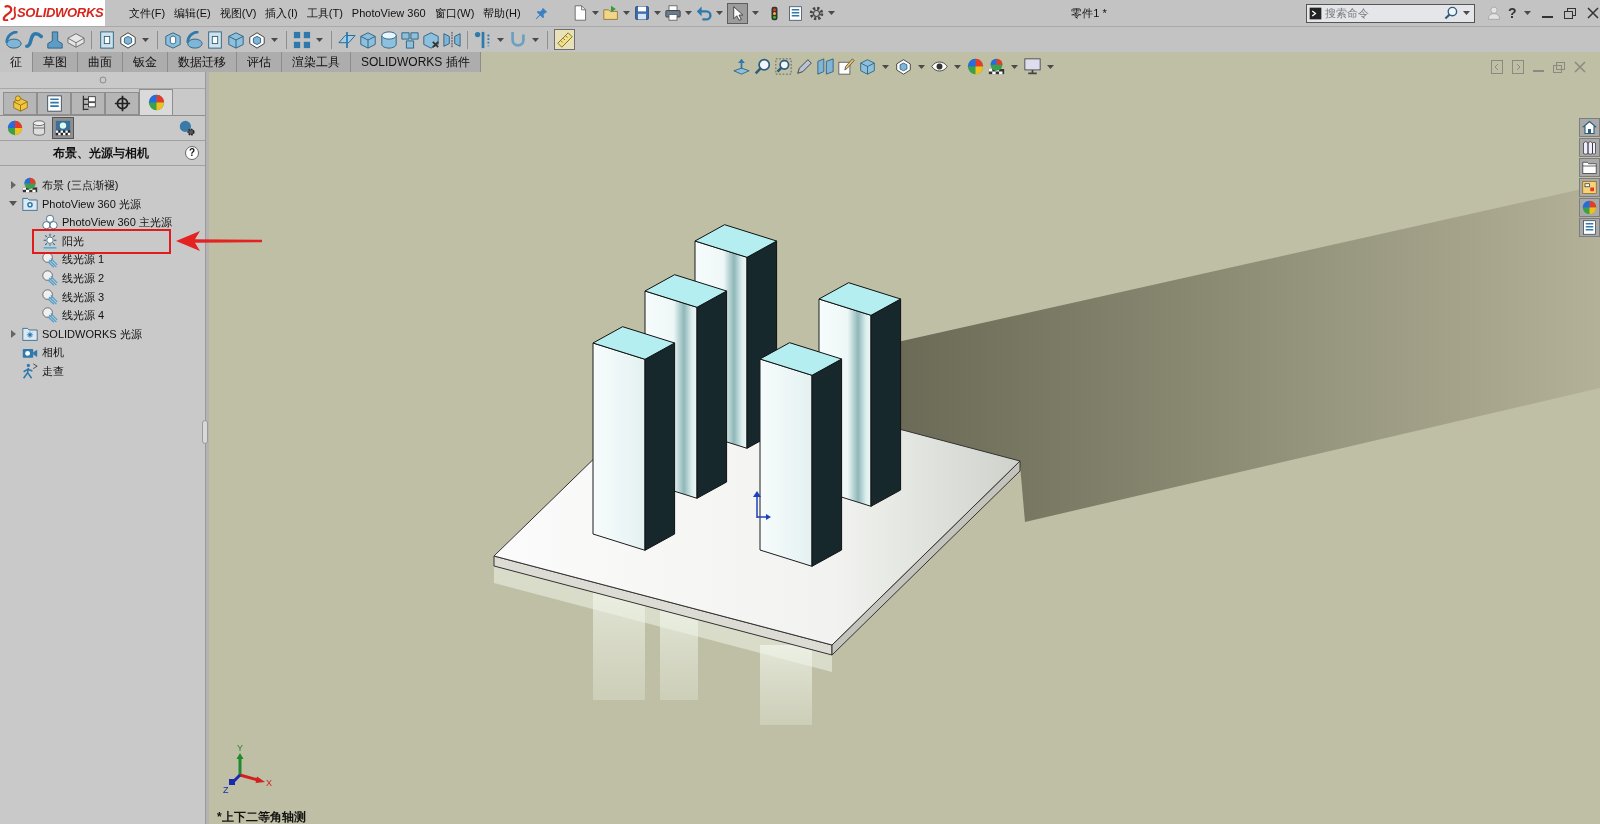 This screenshot has width=1600, height=824. What do you see at coordinates (202, 62) in the screenshot?
I see `tab: 数据迁移` at bounding box center [202, 62].